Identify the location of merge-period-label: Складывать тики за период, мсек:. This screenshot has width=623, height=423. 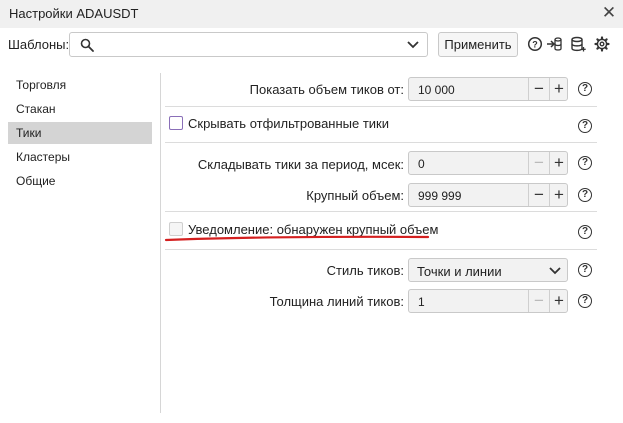
(300, 164).